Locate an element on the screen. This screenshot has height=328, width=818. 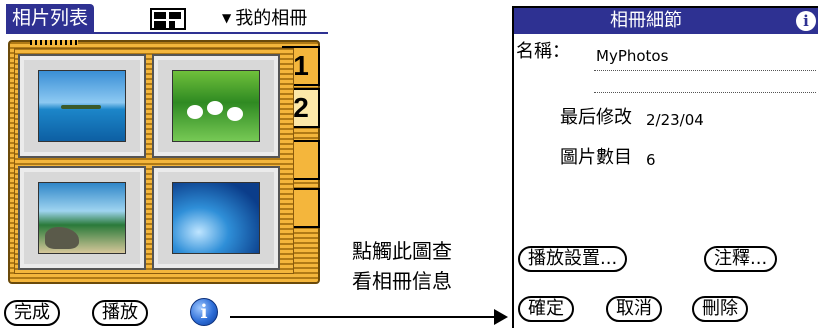
grid-view-icon is located at coordinates (168, 19).